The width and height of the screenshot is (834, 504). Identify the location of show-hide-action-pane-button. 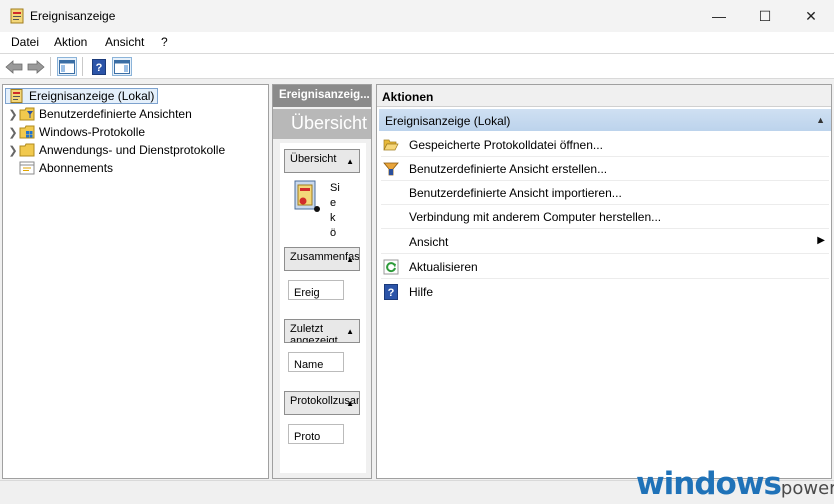
(122, 66).